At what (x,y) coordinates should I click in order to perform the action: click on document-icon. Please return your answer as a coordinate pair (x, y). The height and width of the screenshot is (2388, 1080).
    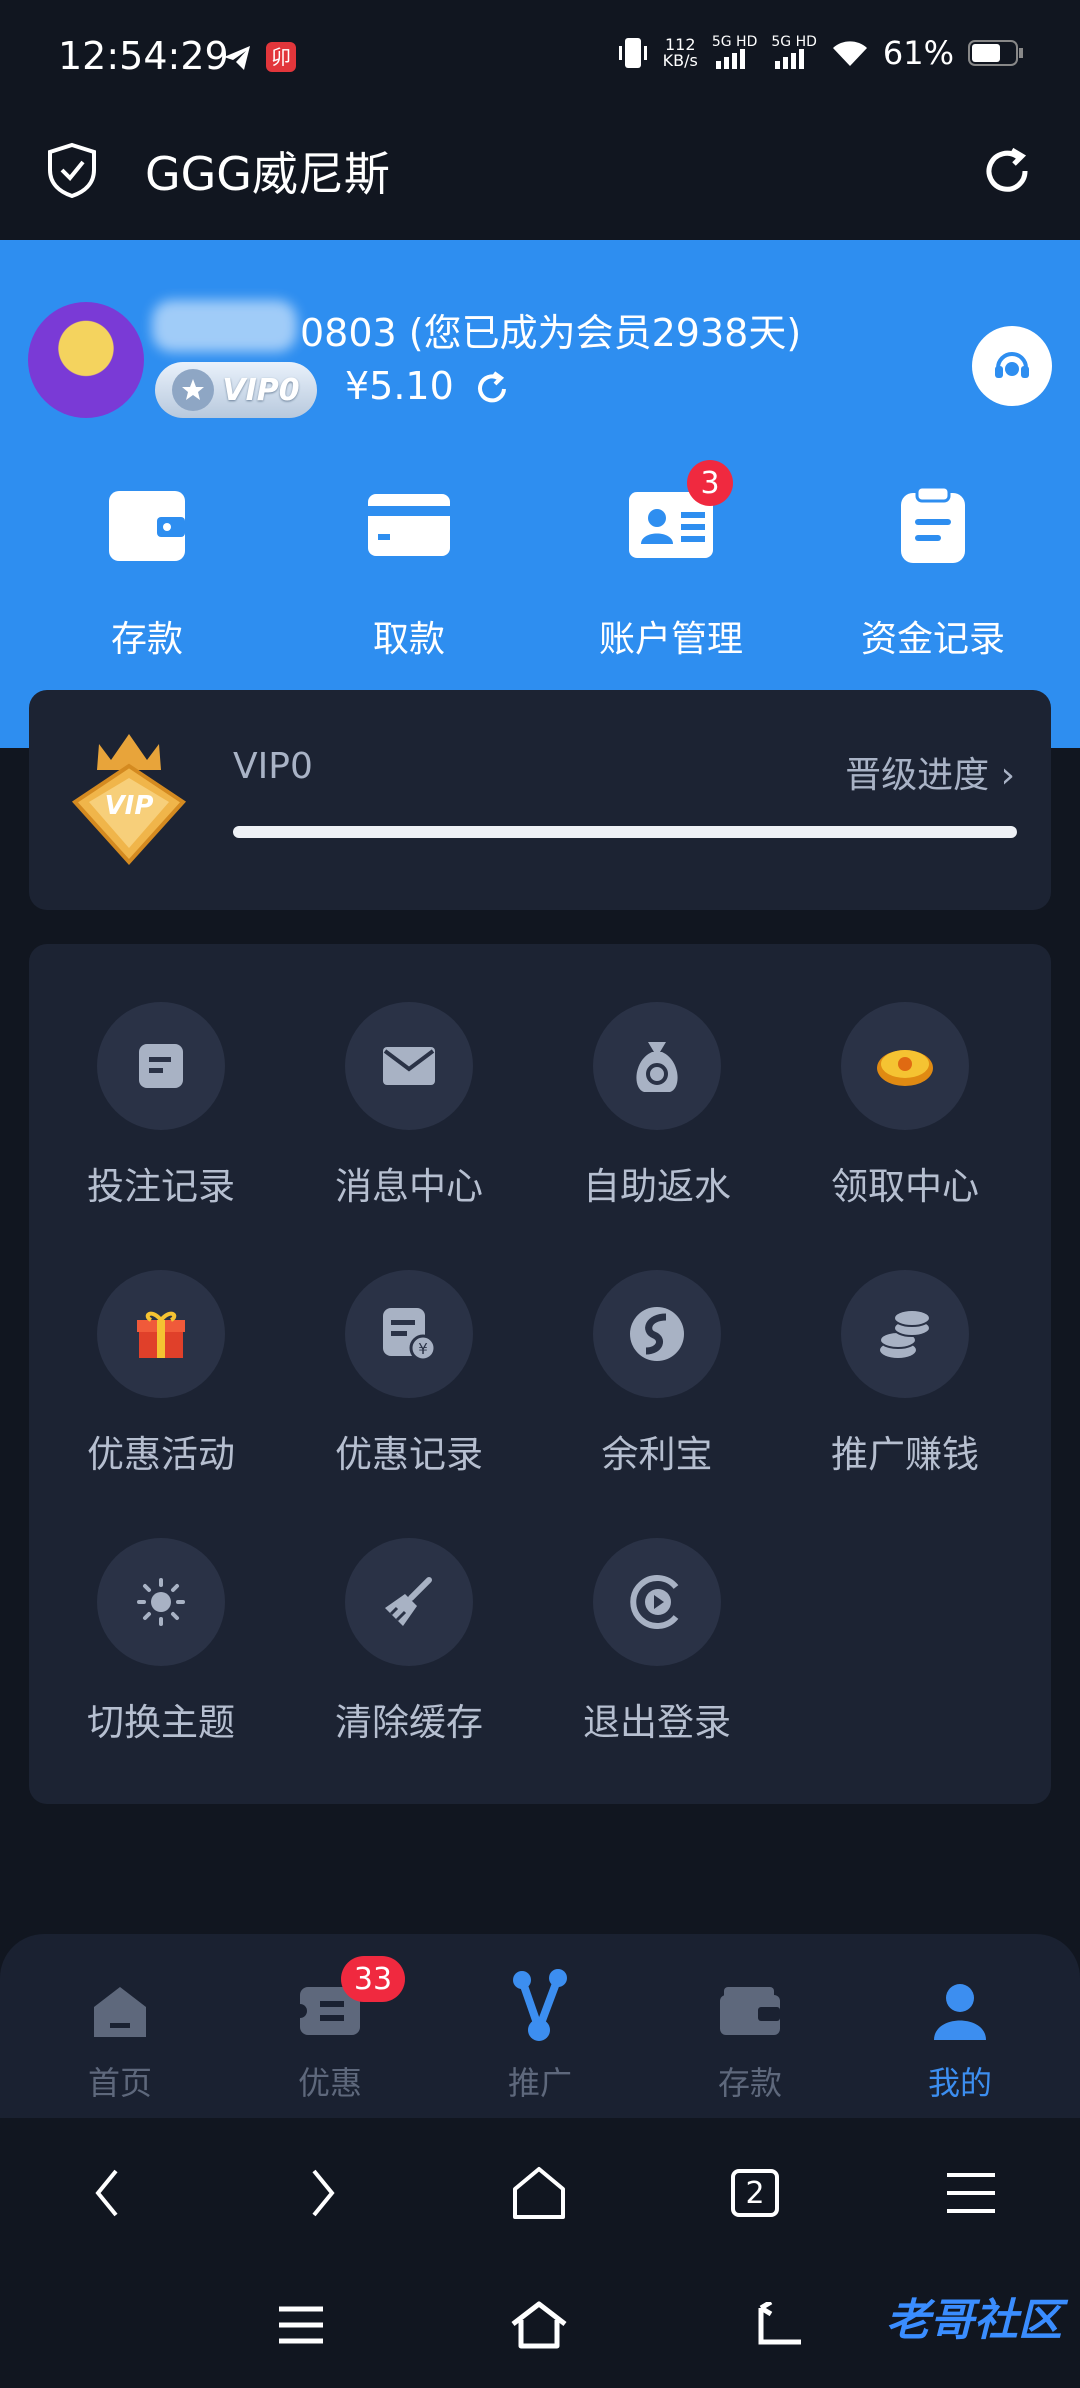
    Looking at the image, I should click on (161, 1066).